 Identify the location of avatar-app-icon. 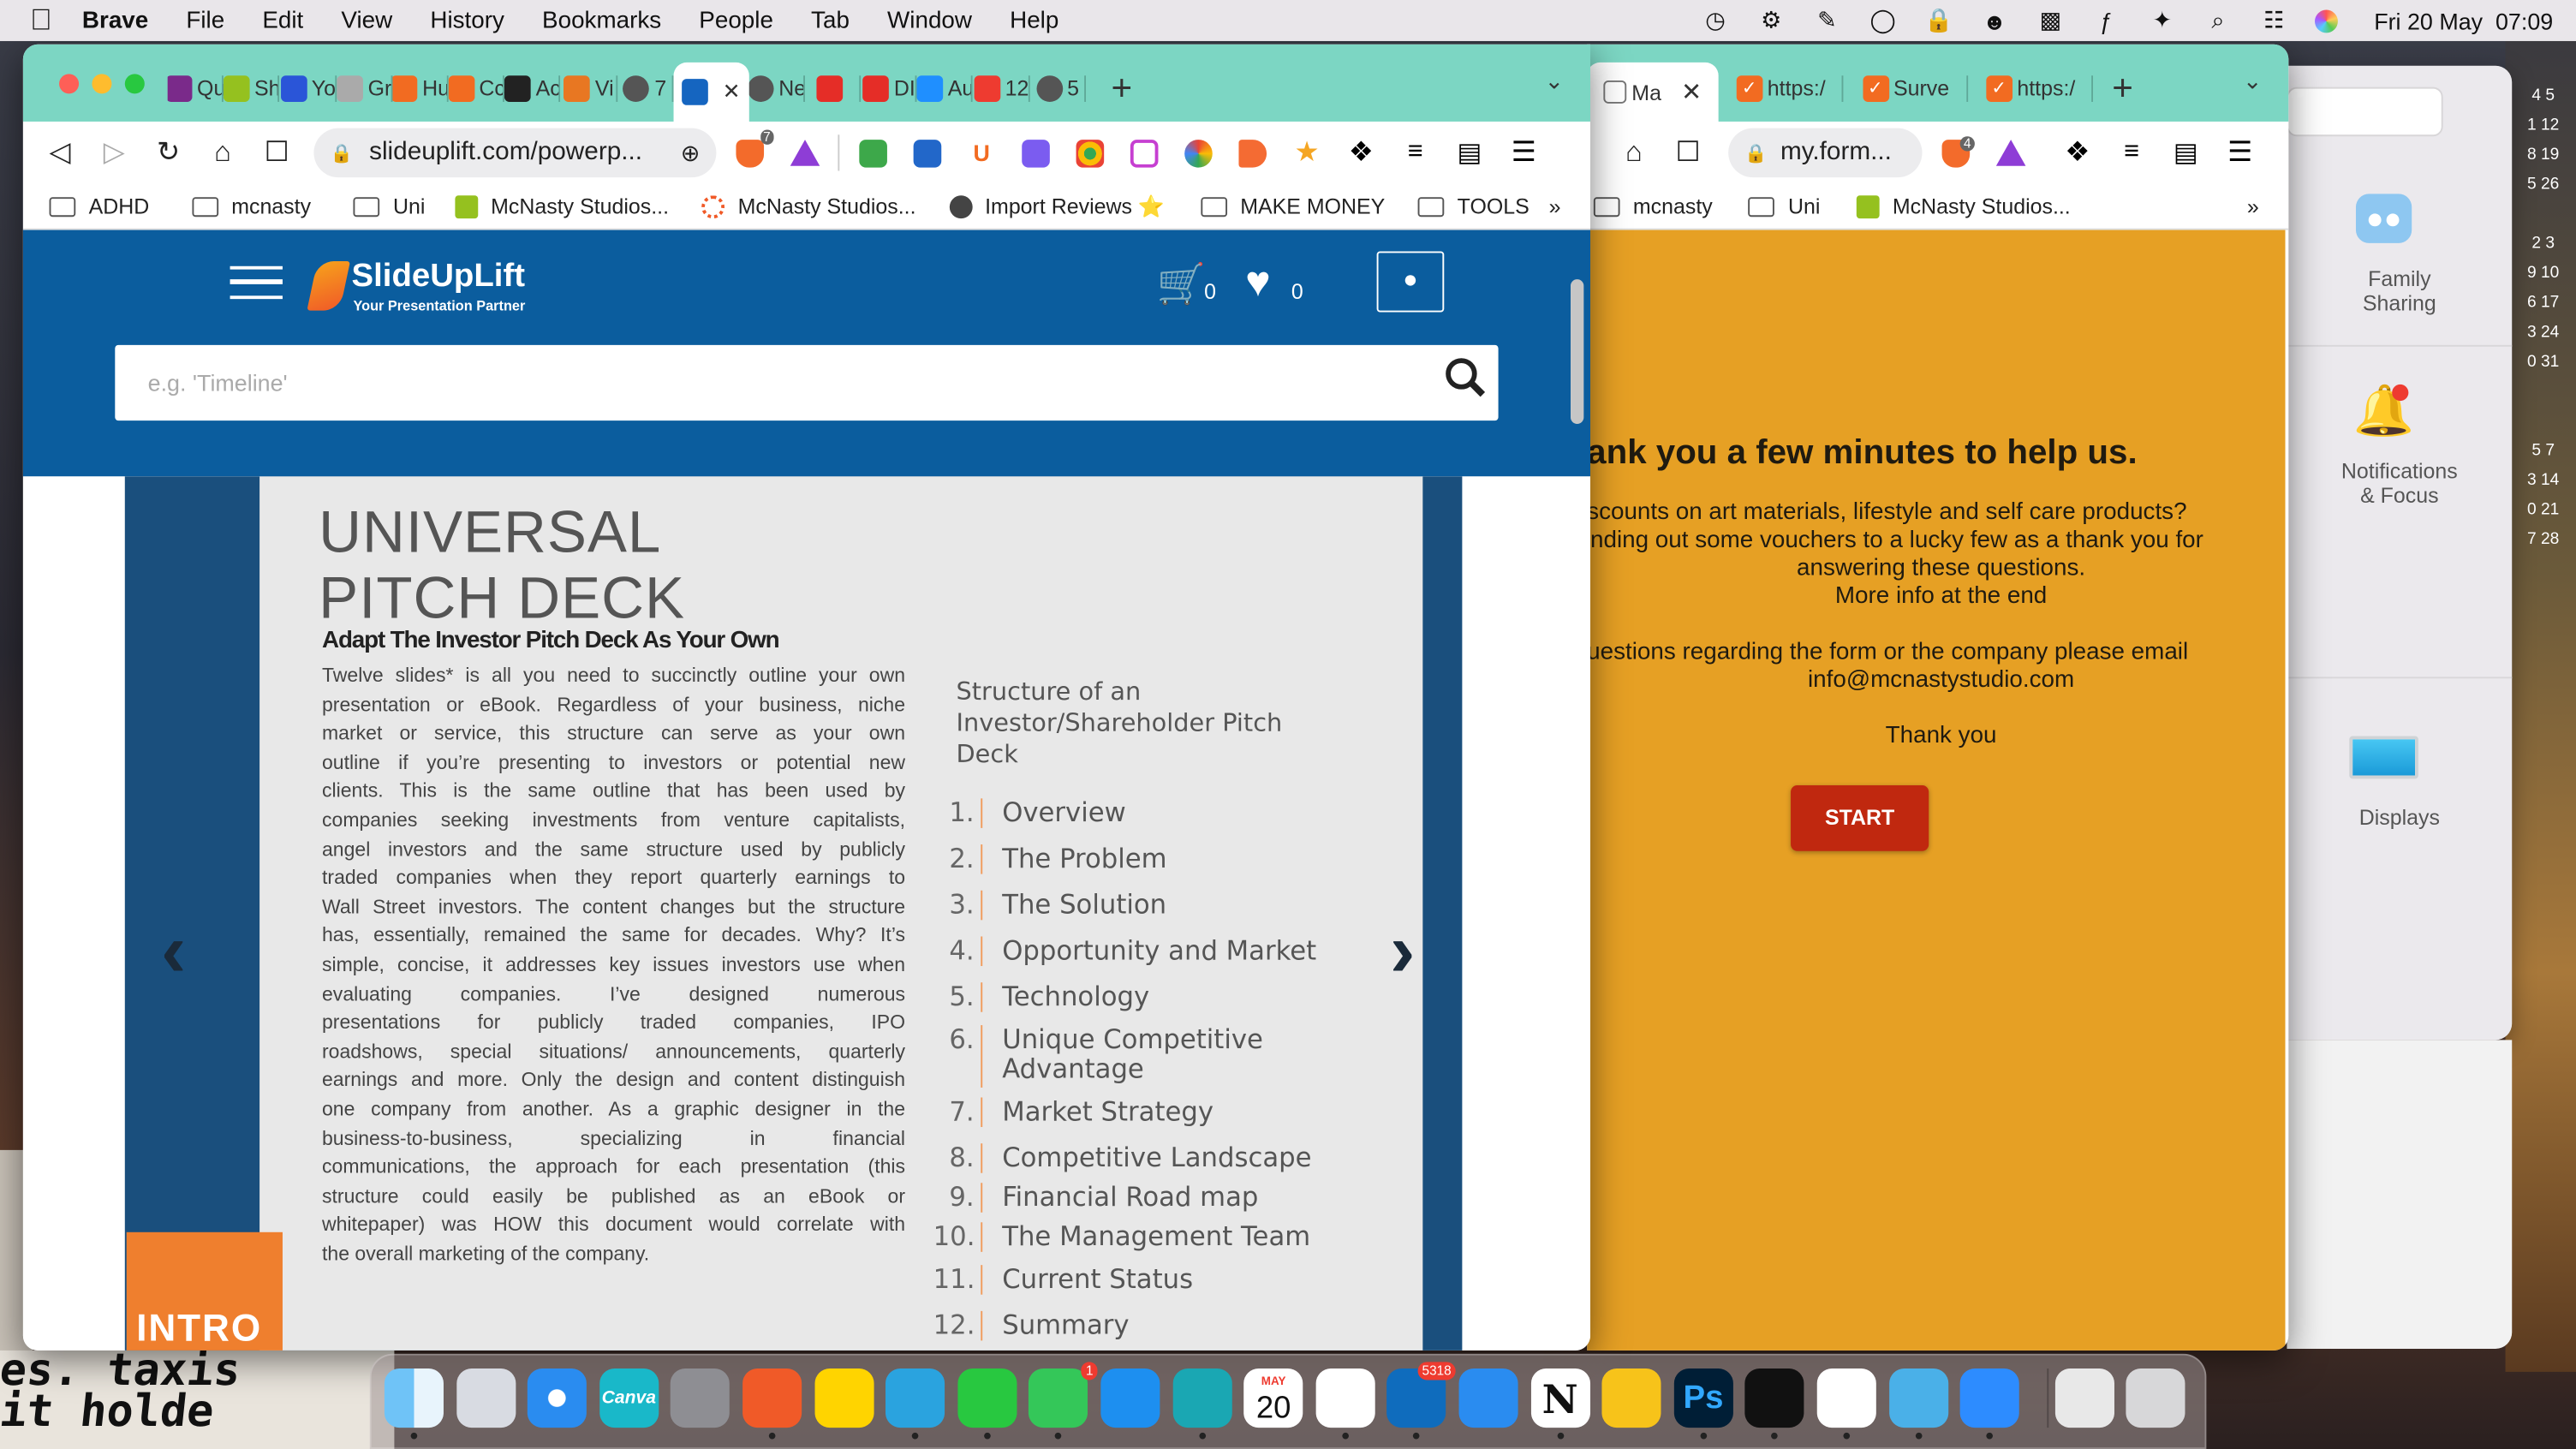
(1918, 1398).